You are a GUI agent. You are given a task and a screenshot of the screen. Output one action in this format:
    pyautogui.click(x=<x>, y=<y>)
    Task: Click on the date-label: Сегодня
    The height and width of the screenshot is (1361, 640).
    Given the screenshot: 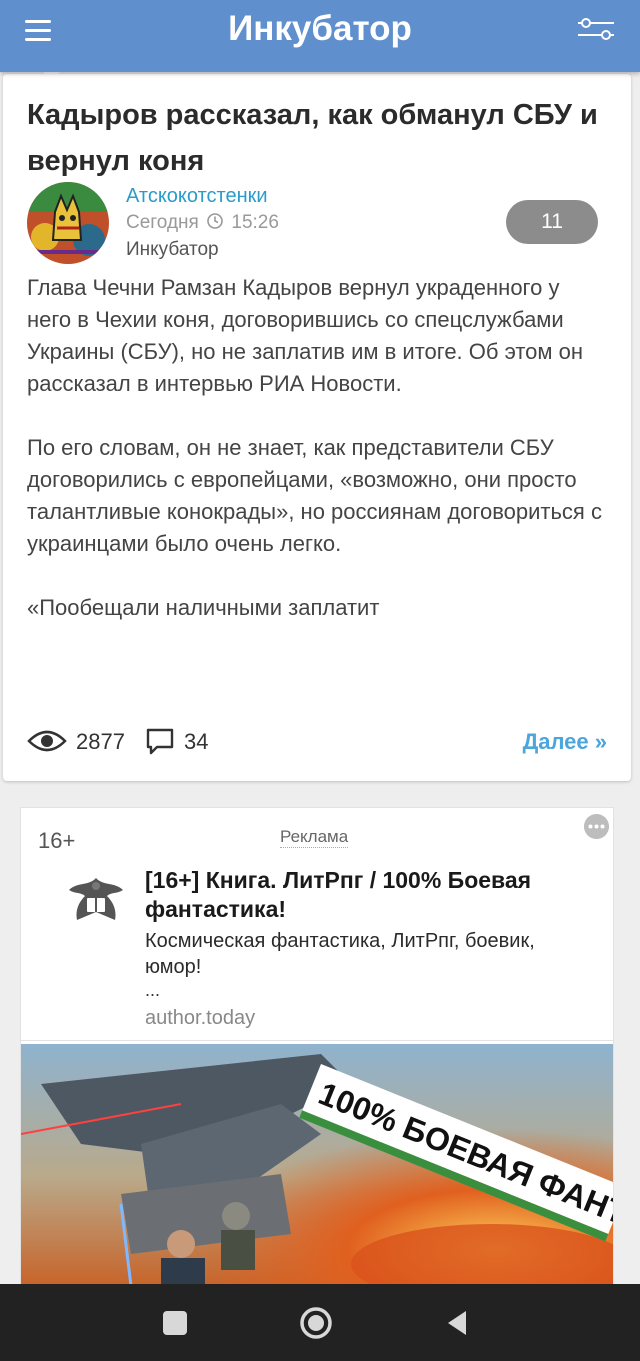 What is the action you would take?
    pyautogui.click(x=162, y=222)
    